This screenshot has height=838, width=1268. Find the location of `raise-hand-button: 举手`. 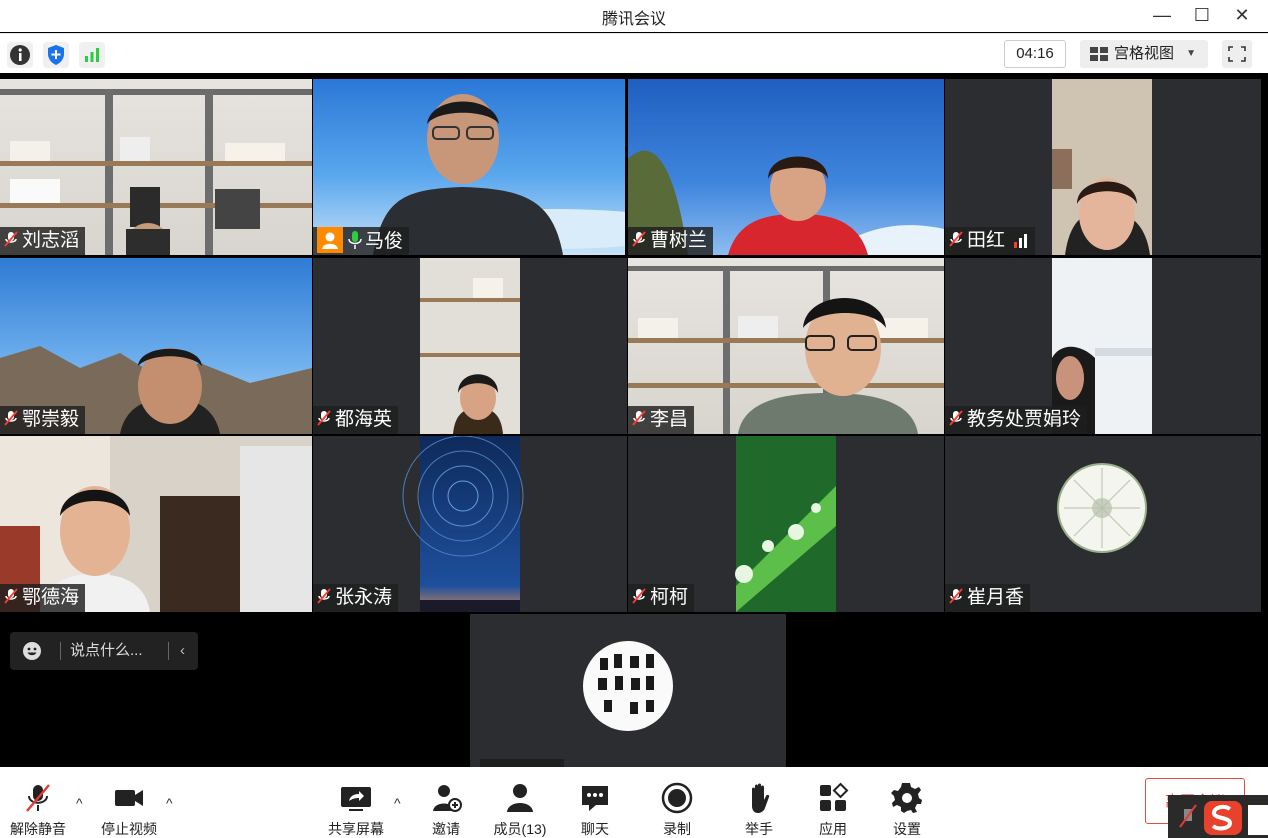

raise-hand-button: 举手 is located at coordinates (759, 802).